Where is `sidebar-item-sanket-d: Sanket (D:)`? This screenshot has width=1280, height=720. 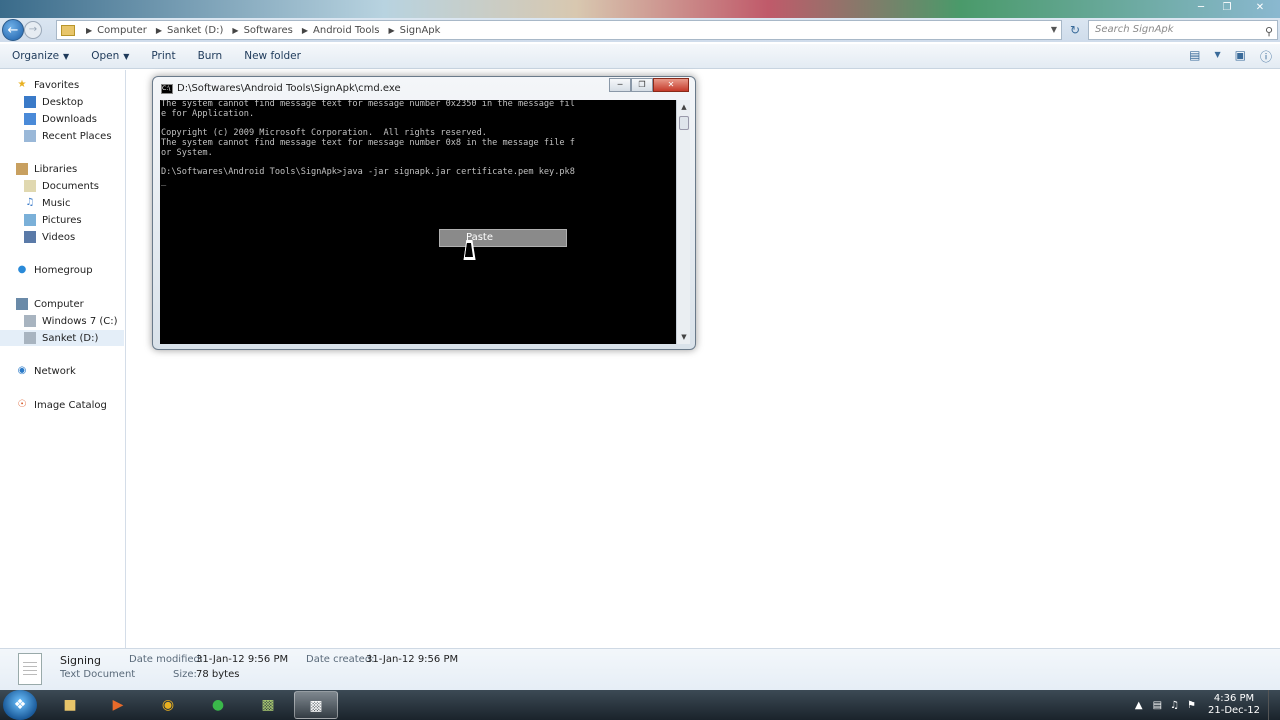
sidebar-item-sanket-d: Sanket (D:) is located at coordinates (62, 338).